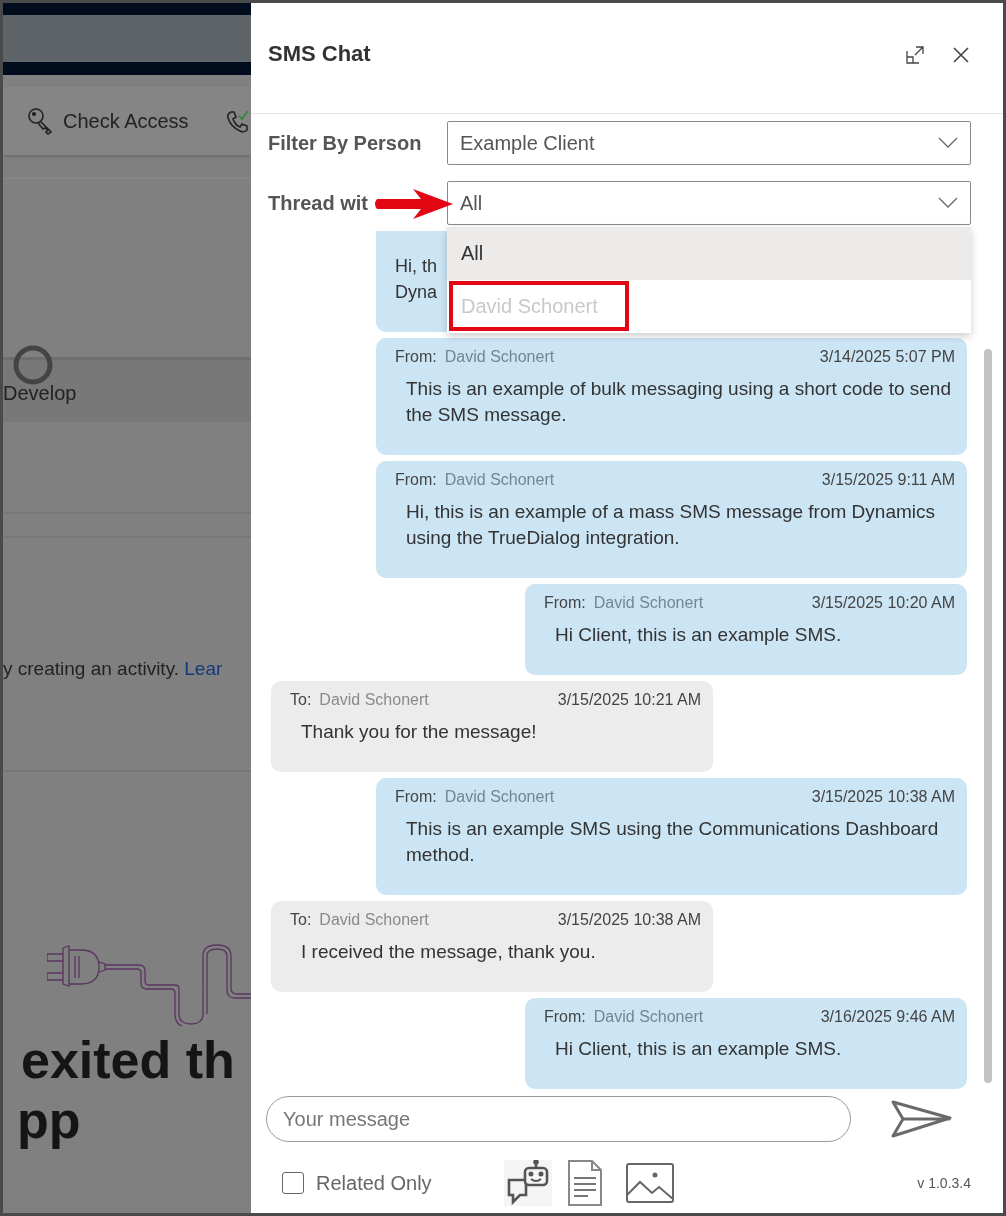 Image resolution: width=1006 pixels, height=1216 pixels. Describe the element at coordinates (915, 55) in the screenshot. I see `expand-icon` at that location.